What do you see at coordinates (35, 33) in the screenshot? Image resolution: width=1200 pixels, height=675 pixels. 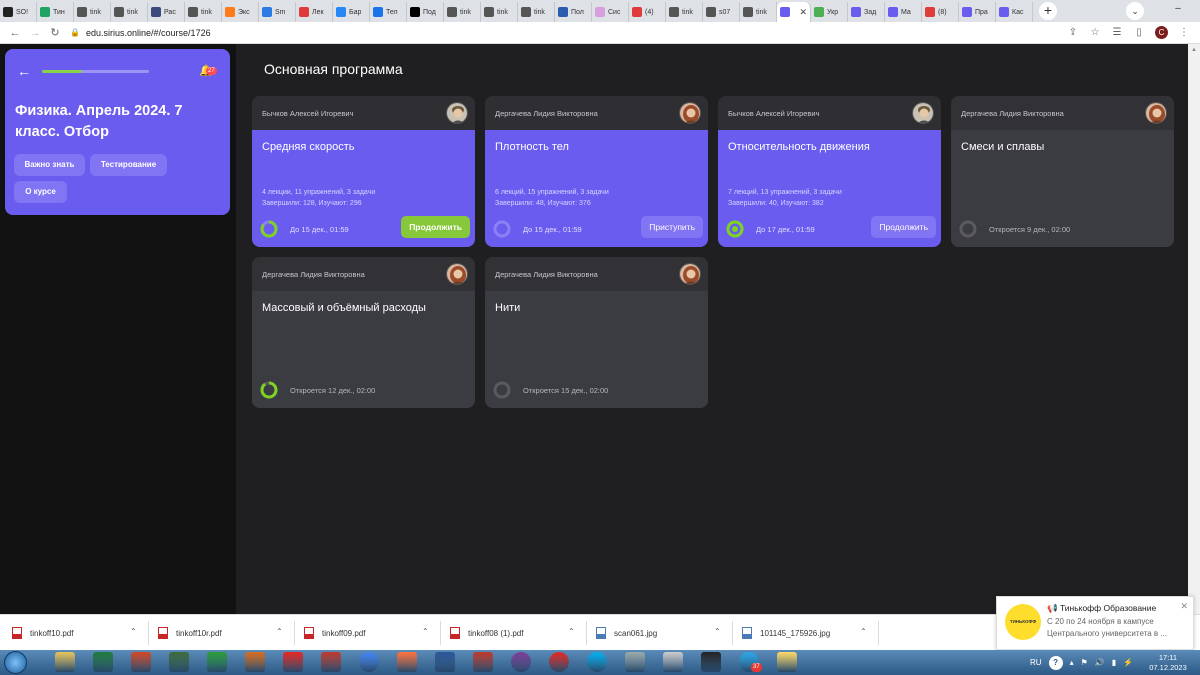 I see `forward-icon: →` at bounding box center [35, 33].